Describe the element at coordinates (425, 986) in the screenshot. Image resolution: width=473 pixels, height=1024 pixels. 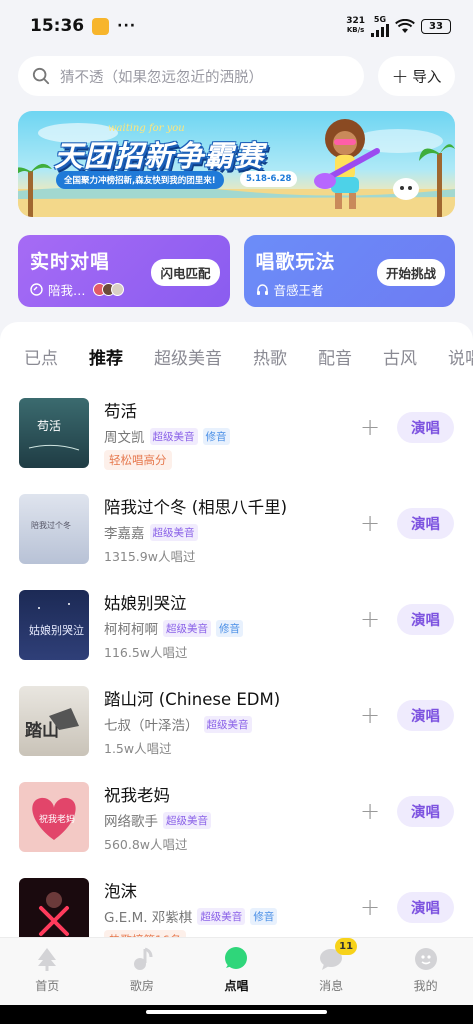
I see `nav-profile-label: 我的` at that location.